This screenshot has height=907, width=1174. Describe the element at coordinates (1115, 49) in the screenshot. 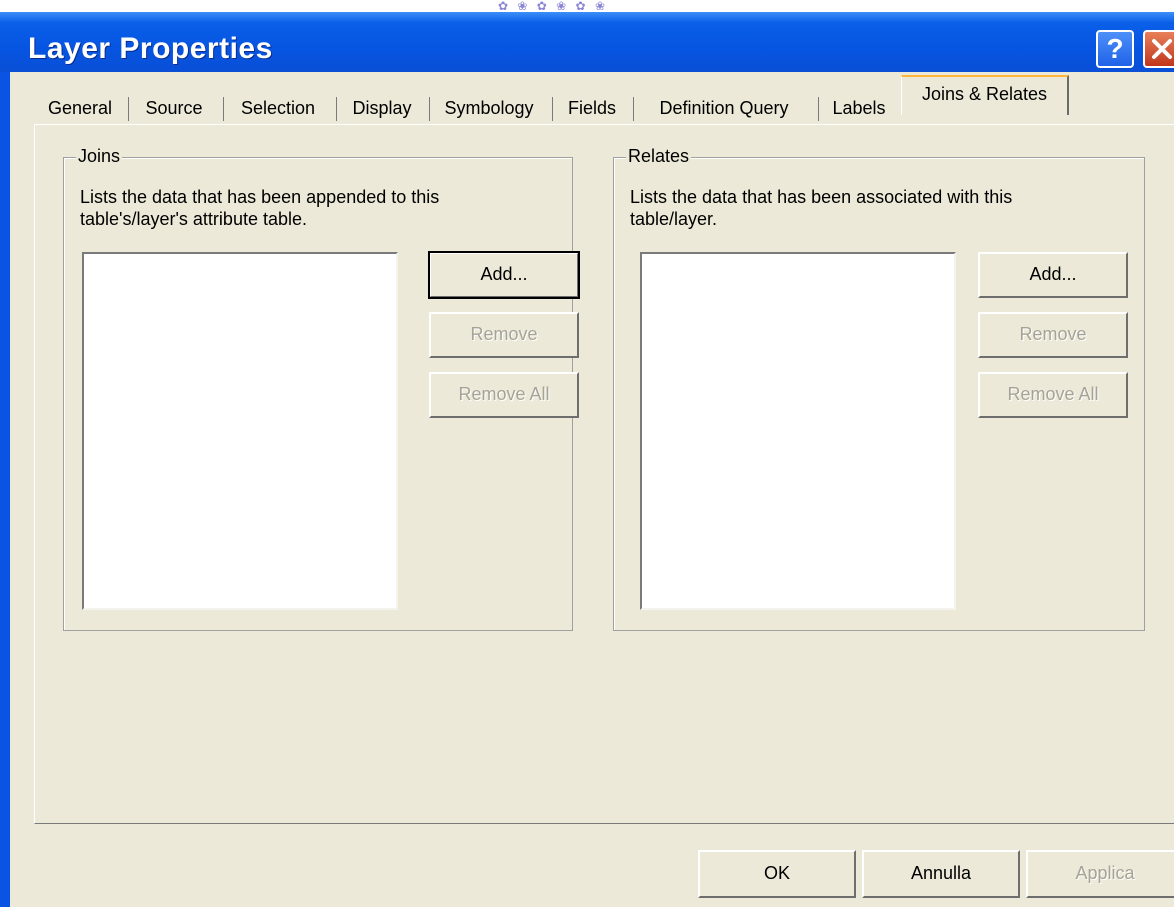

I see `help-button: ?` at that location.